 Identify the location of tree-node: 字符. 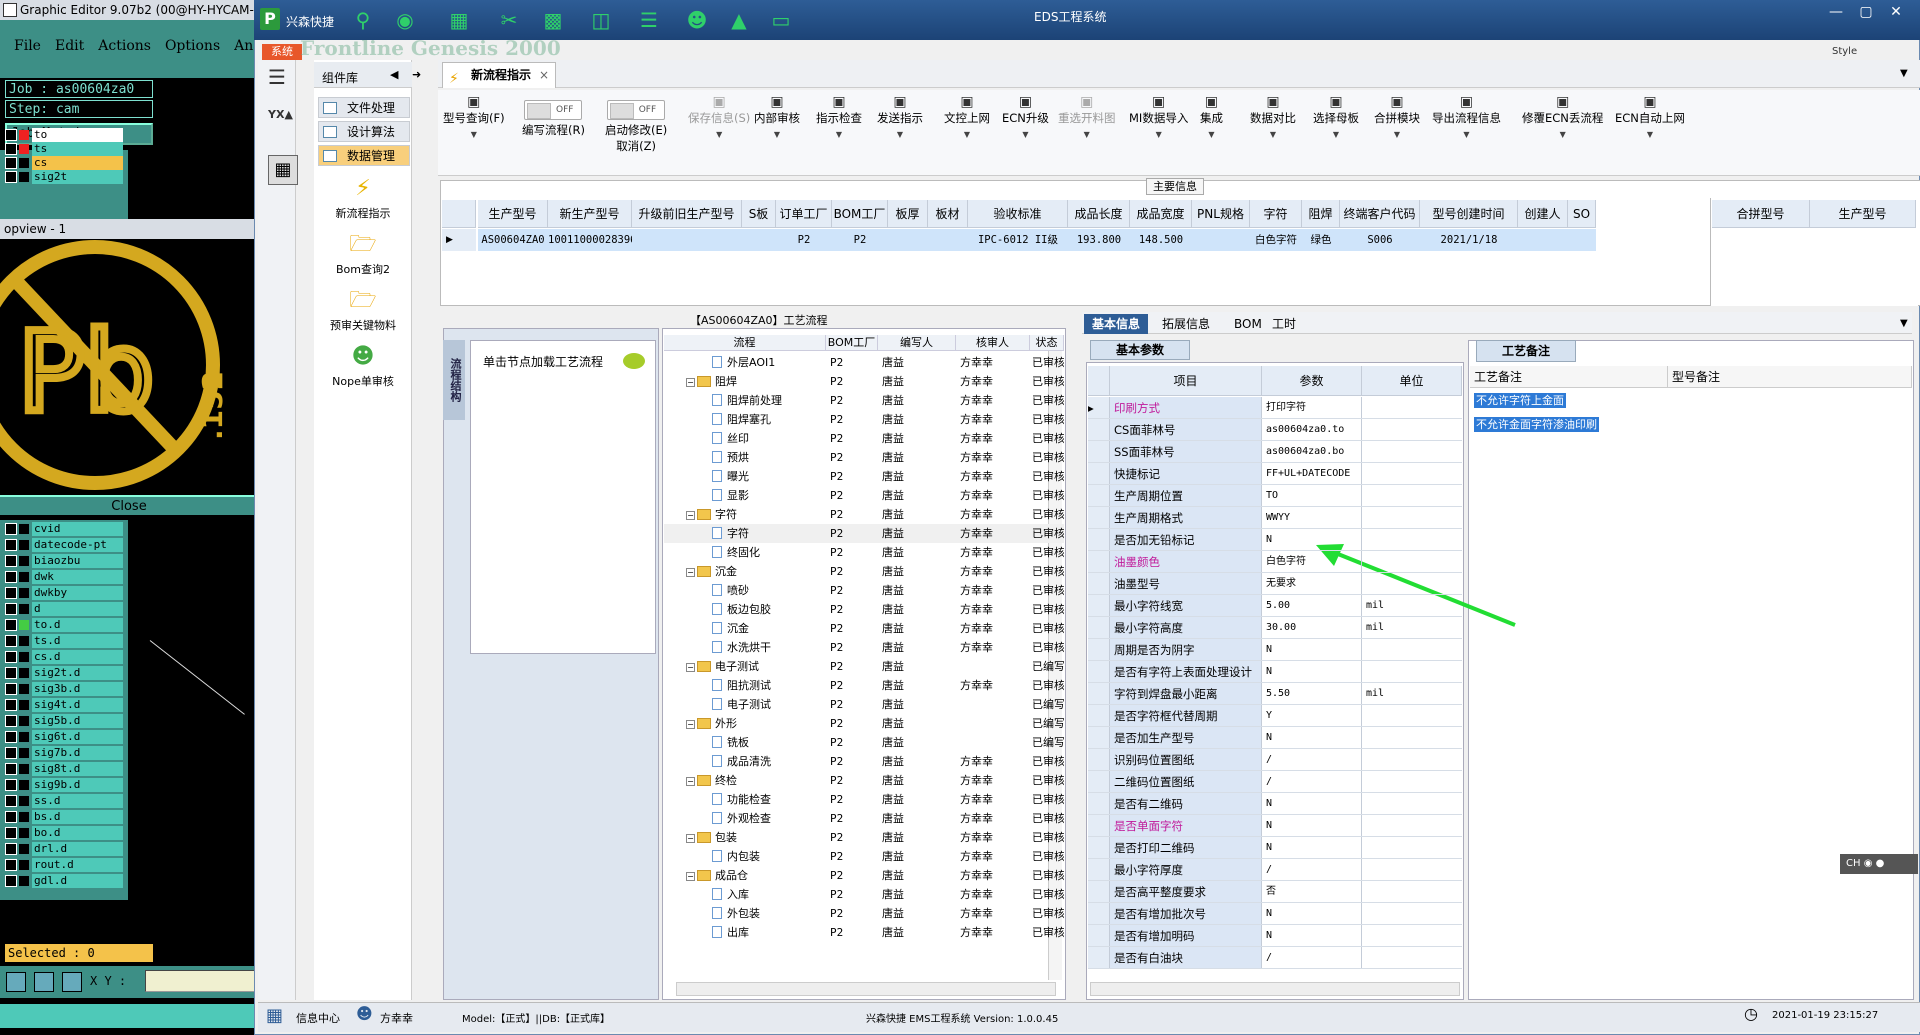
(745, 533).